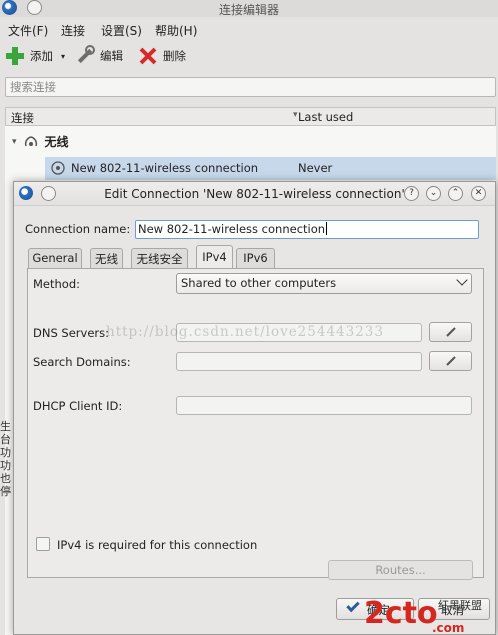  I want to click on method-select: Shared to other computers, so click(324, 283).